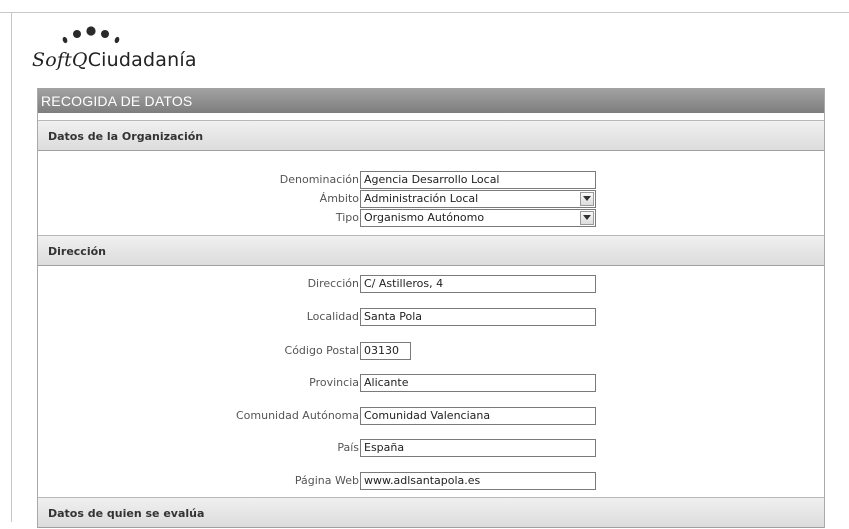 This screenshot has height=529, width=849. Describe the element at coordinates (334, 382) in the screenshot. I see `provincia-label: Provincia` at that location.